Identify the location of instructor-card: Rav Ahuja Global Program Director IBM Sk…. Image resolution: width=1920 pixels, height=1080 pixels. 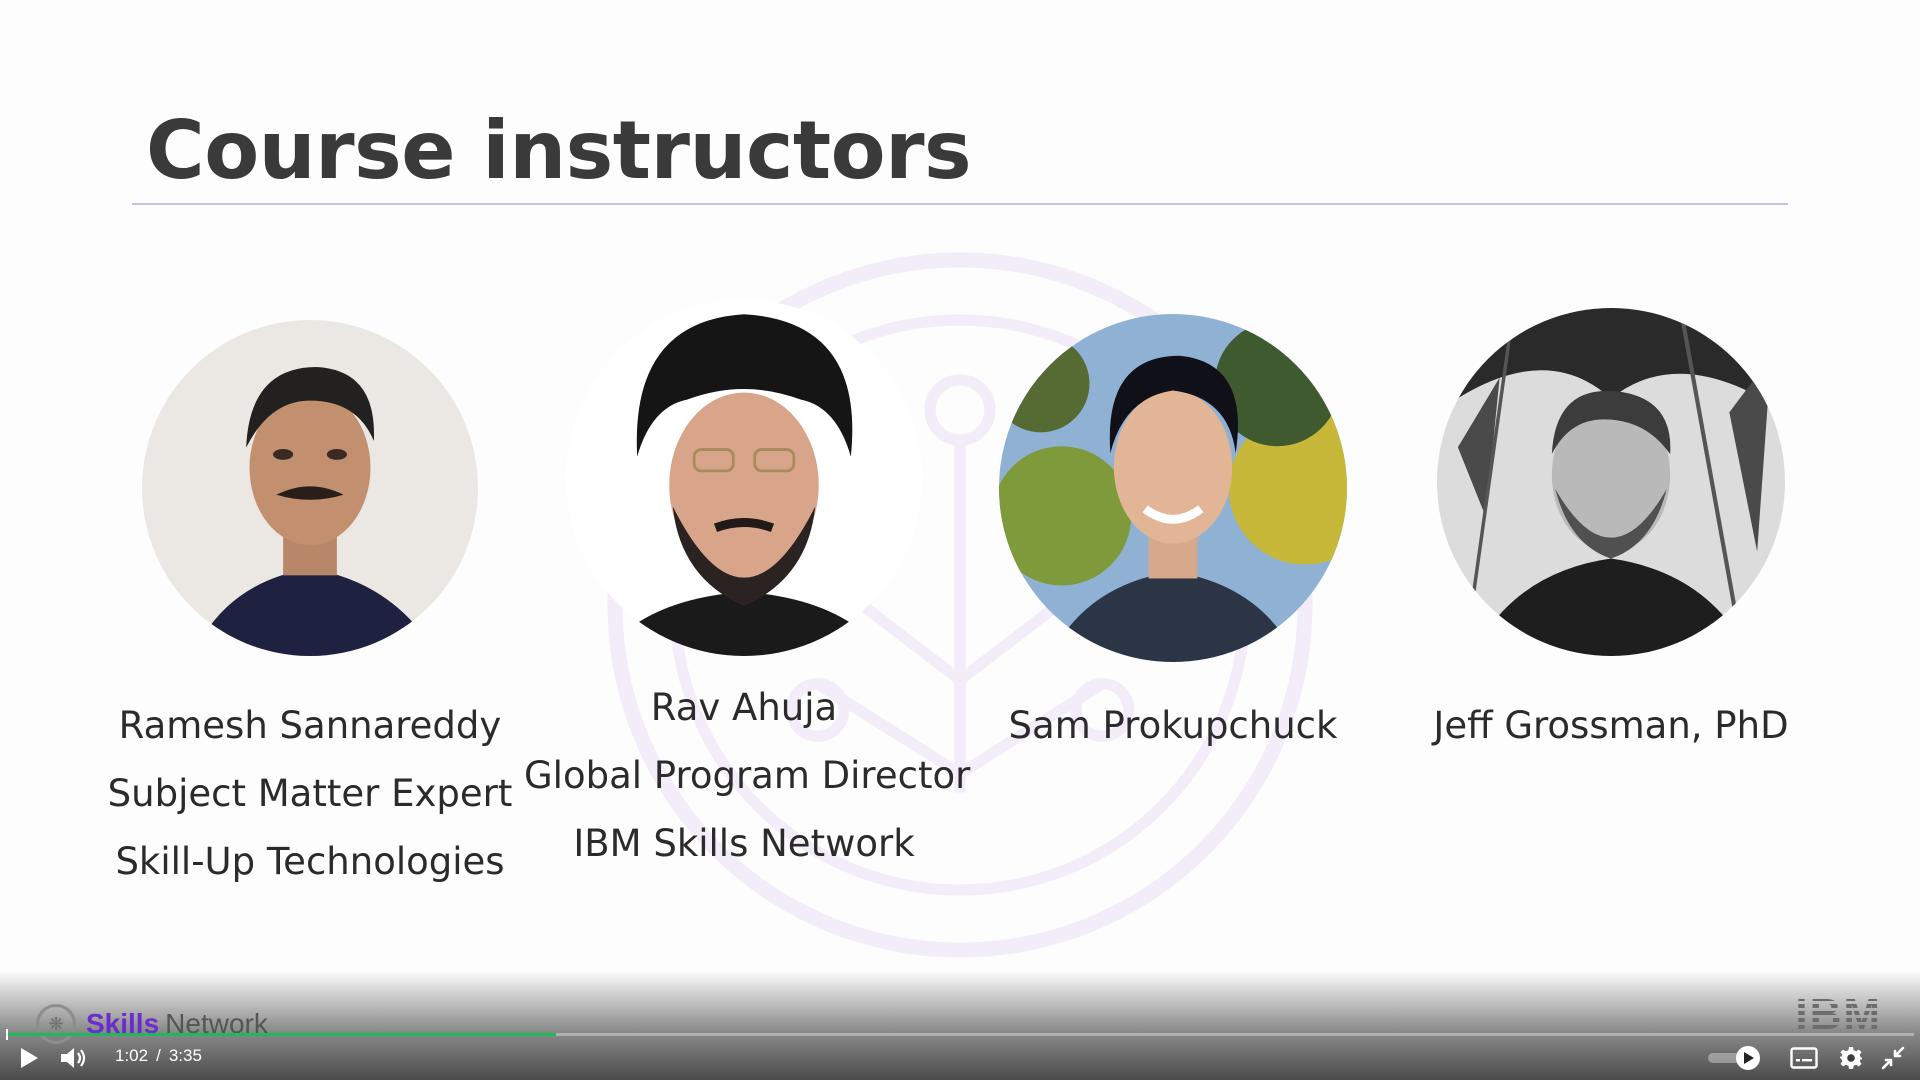
(747, 589).